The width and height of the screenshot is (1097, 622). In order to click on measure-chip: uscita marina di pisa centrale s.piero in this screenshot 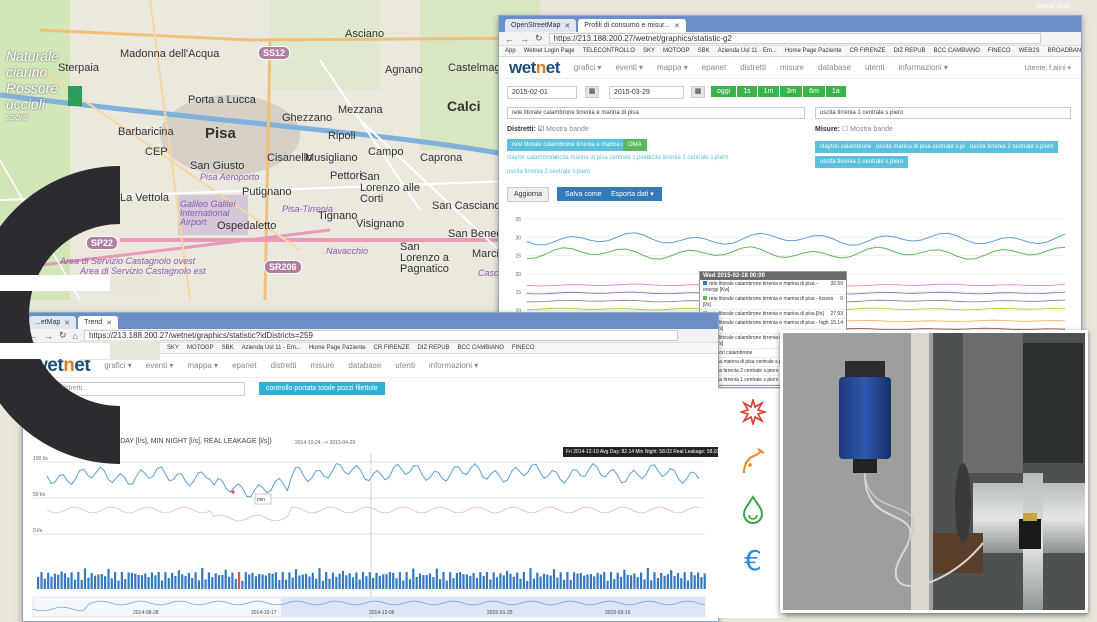, I will do `click(925, 147)`.